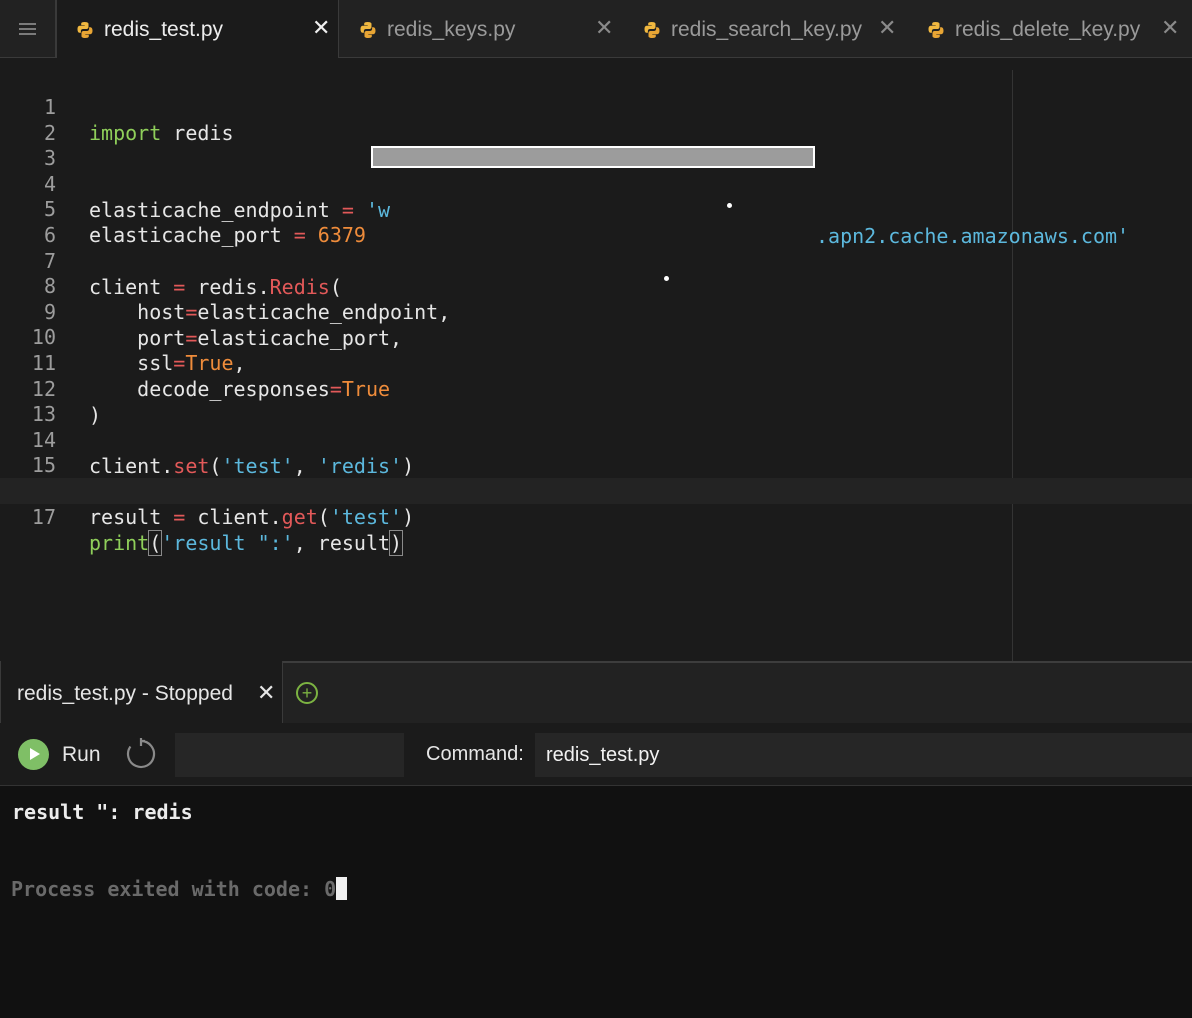 This screenshot has width=1192, height=1018. I want to click on code-line: 8 host=elasticache_endpoint,, so click(596, 285).